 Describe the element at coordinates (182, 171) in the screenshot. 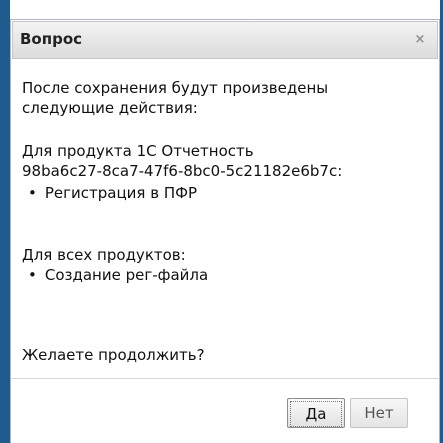

I see `product-heading-line2: 98ba6c27-8ca7-47f6-8bc0-5c21182e6b7c:` at that location.